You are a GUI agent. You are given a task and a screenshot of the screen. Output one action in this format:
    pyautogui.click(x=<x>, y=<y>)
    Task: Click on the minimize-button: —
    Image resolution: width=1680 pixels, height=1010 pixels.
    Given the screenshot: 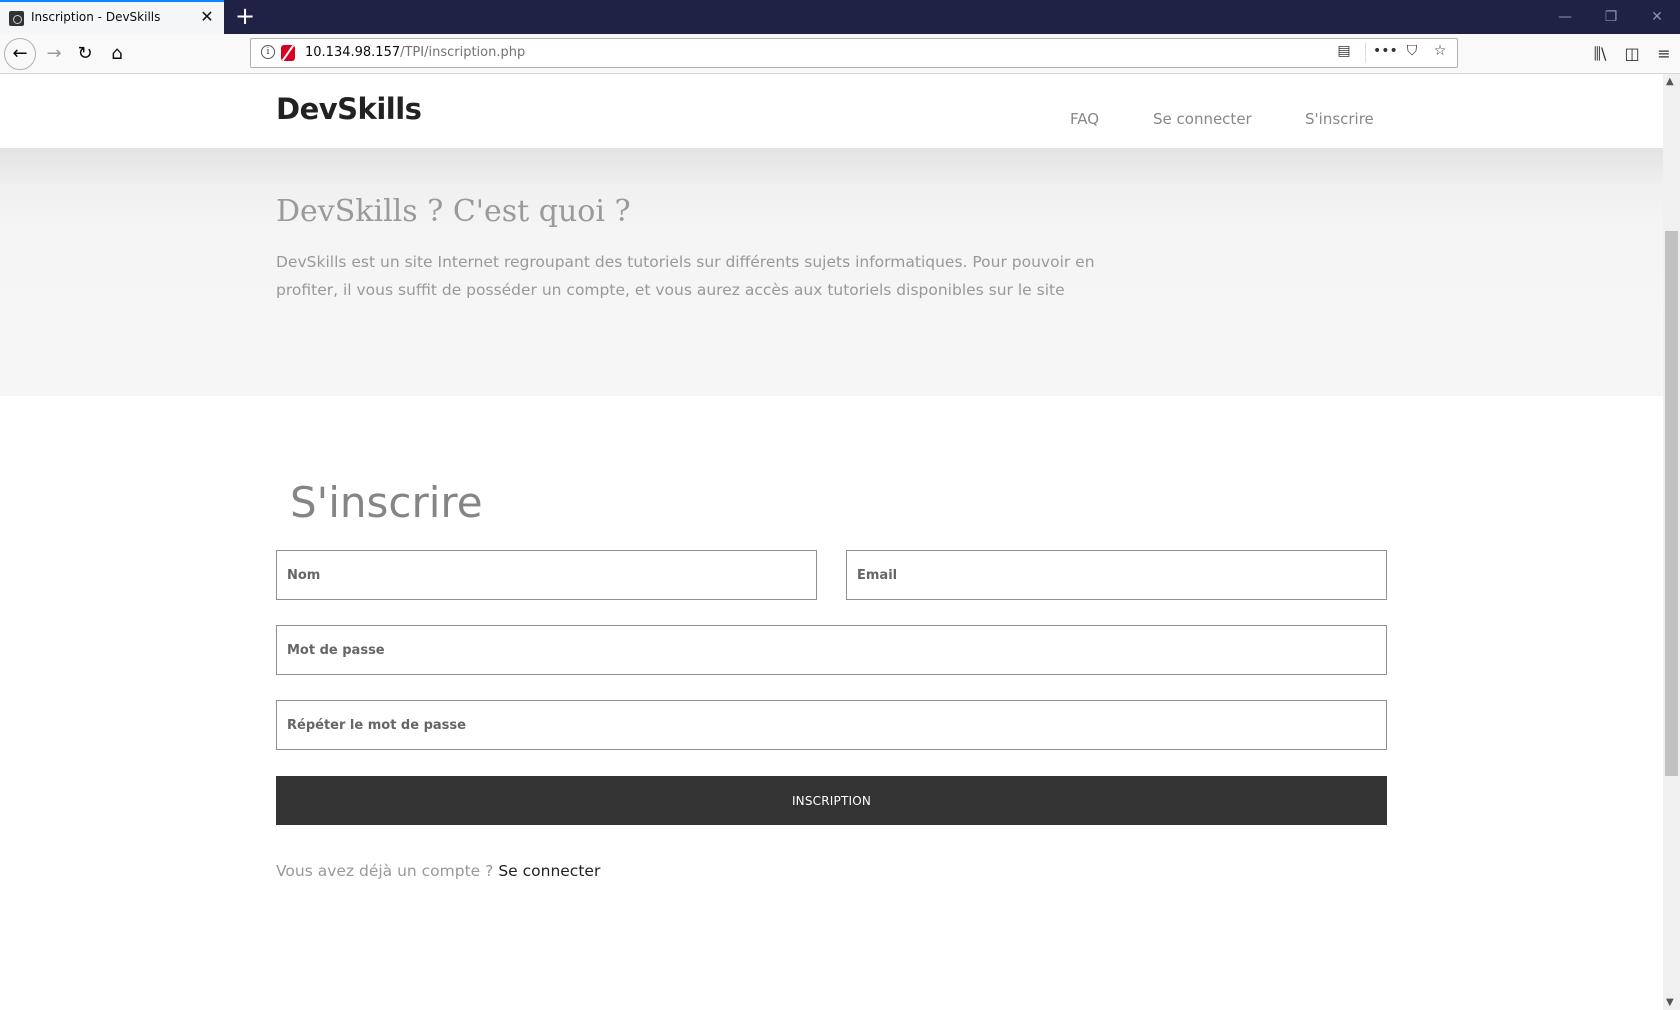 What is the action you would take?
    pyautogui.click(x=1565, y=17)
    